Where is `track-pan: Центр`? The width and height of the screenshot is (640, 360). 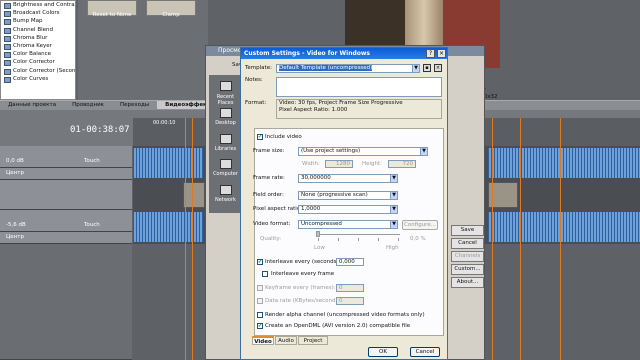
track-pan: Центр is located at coordinates (66, 174).